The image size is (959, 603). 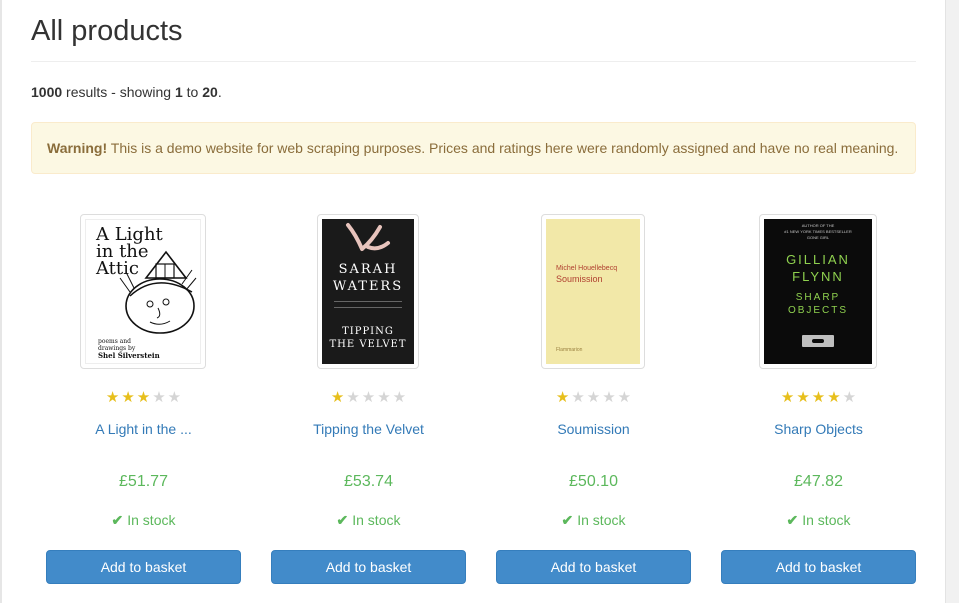 I want to click on product-title-link: Sharp Objects, so click(x=818, y=429).